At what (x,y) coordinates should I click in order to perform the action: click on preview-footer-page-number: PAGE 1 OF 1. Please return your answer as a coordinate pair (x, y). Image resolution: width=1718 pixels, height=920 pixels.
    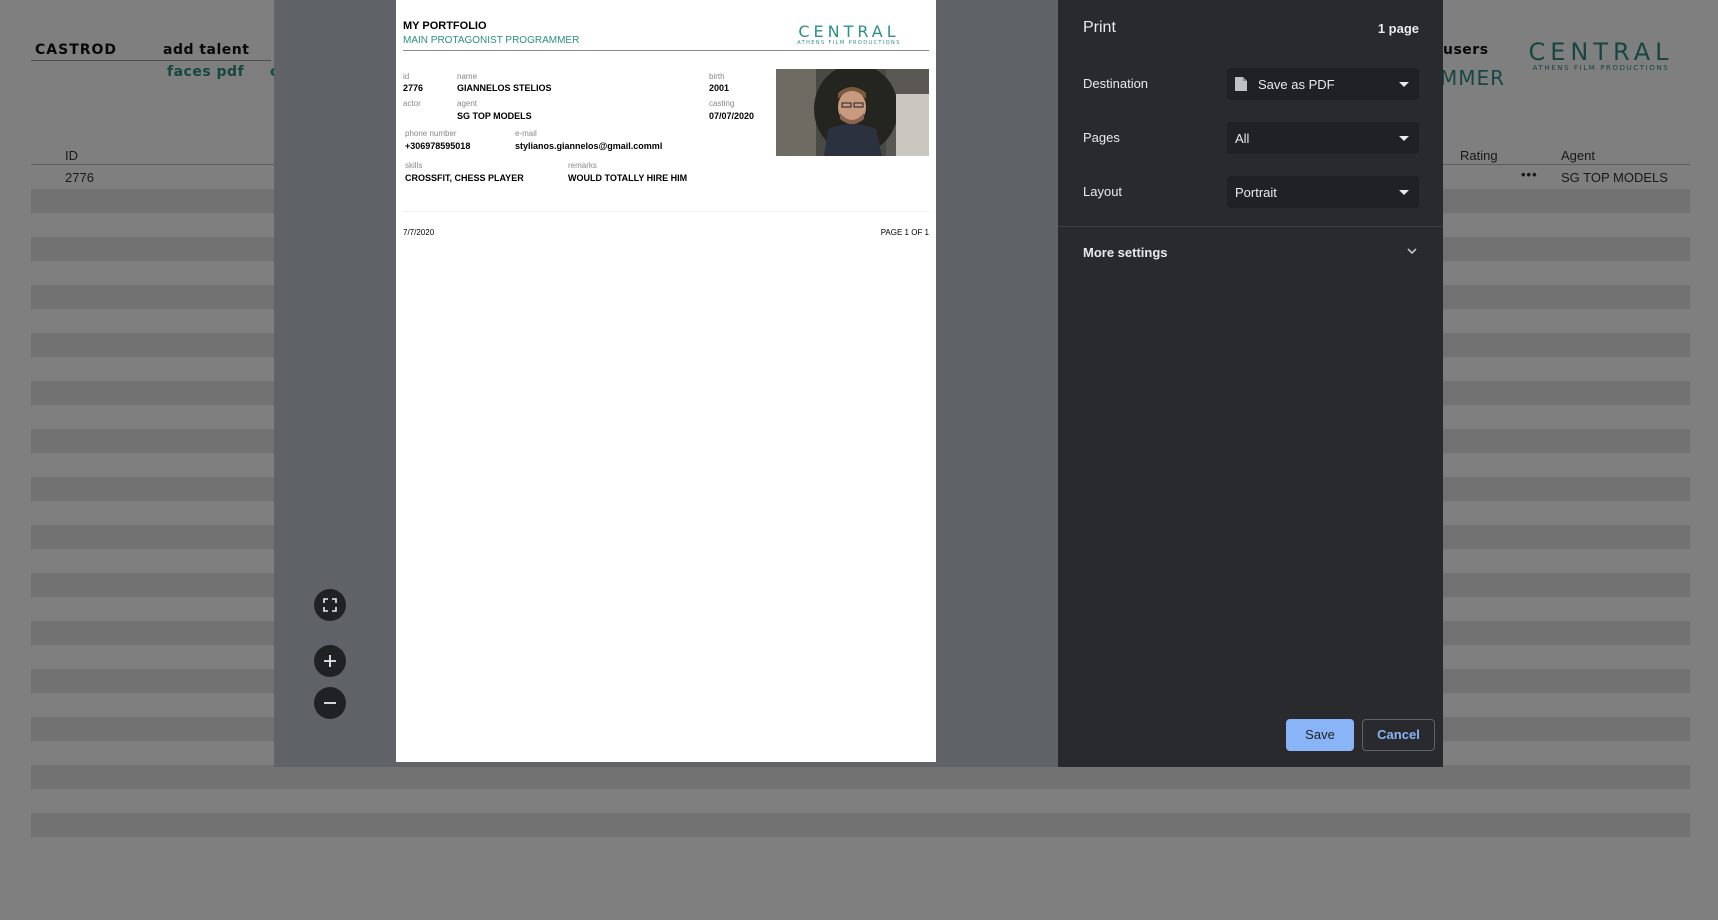
    Looking at the image, I should click on (904, 232).